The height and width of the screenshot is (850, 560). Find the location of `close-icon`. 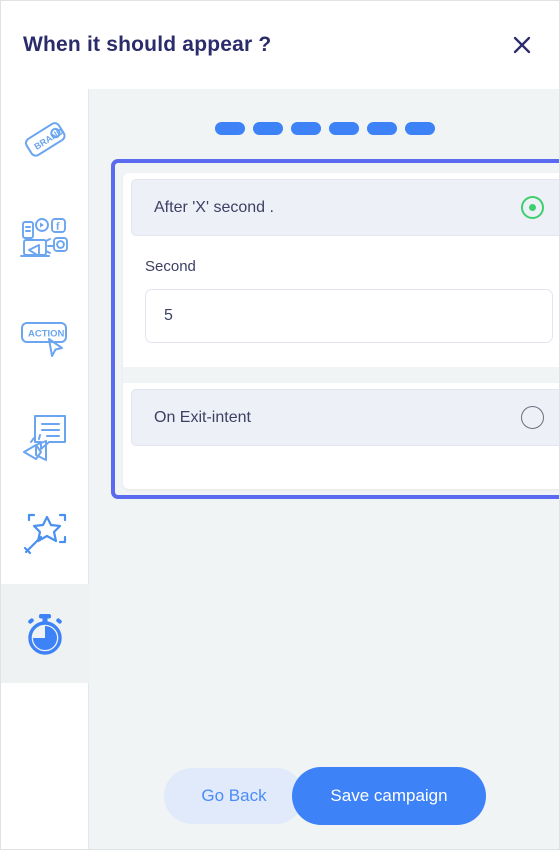

close-icon is located at coordinates (522, 45).